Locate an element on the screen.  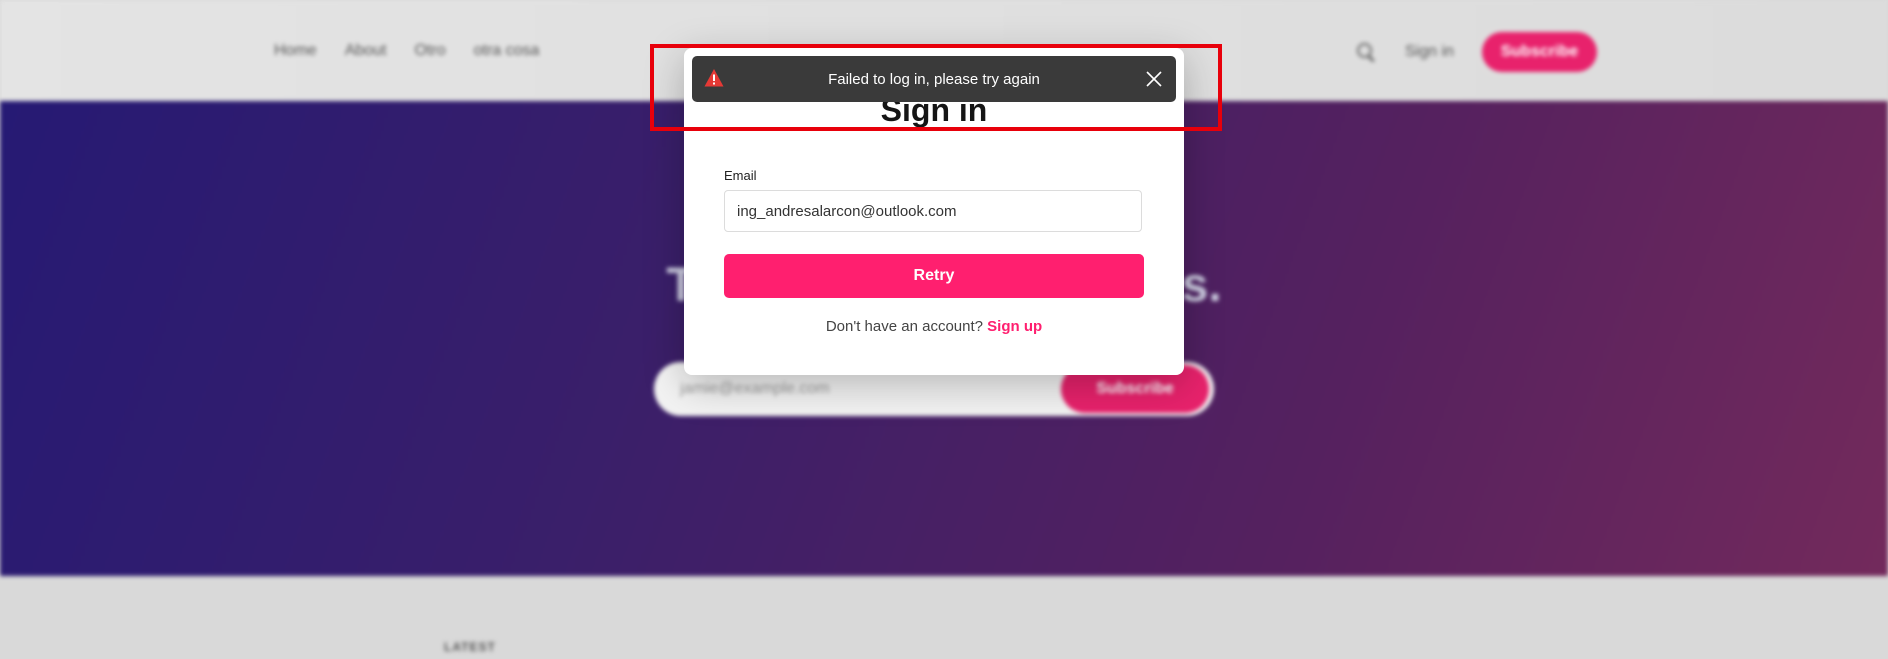
toast-message: Failed to log in, please try again is located at coordinates (934, 79).